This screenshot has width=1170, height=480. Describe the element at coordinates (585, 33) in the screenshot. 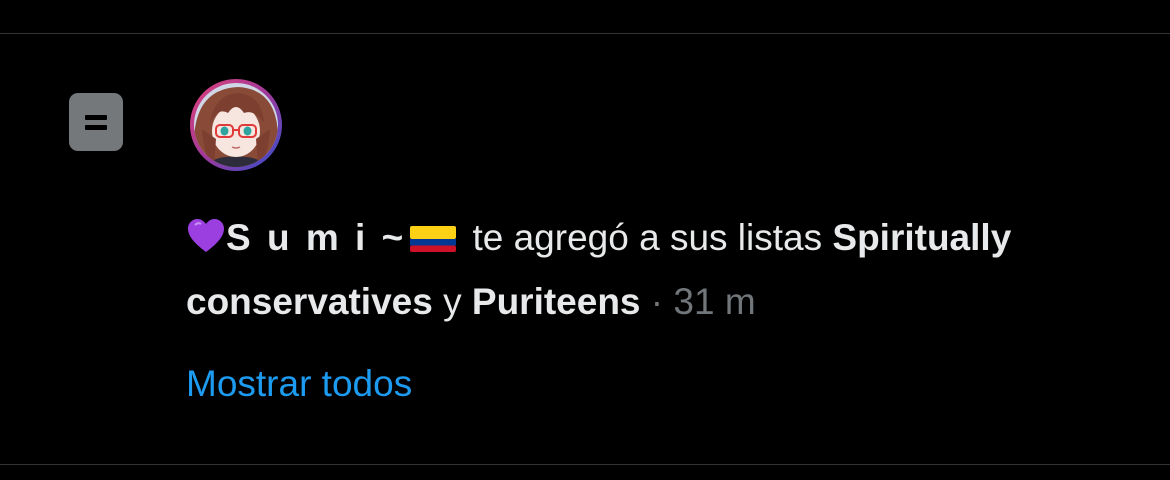

I see `top-divider` at that location.